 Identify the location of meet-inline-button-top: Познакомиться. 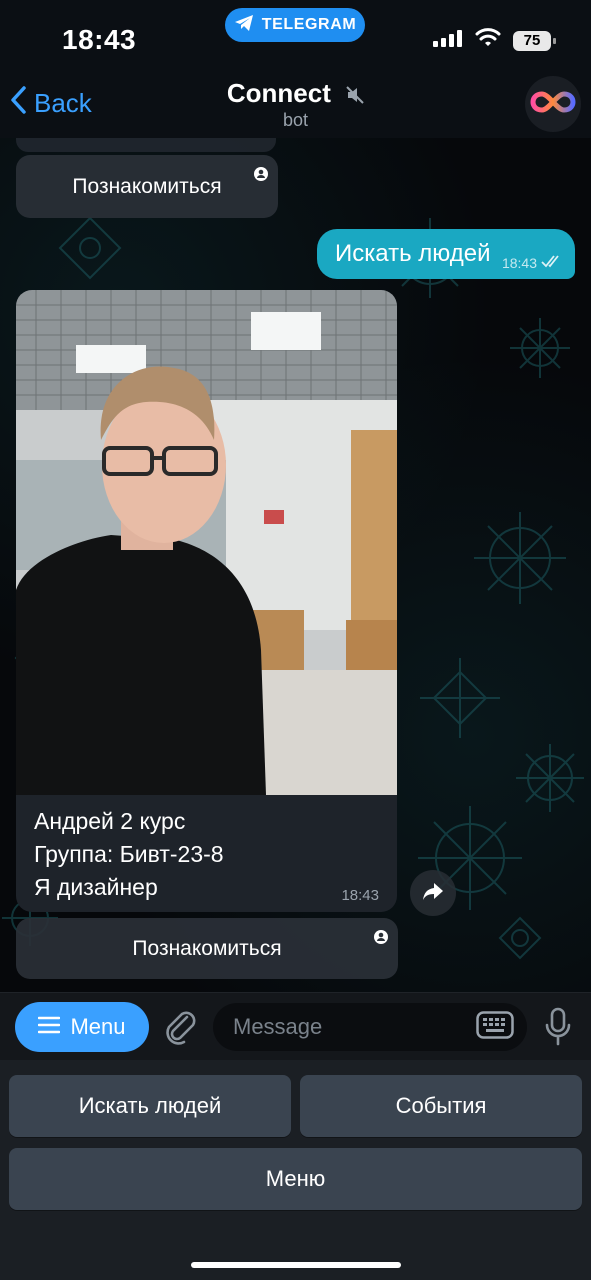
(147, 186).